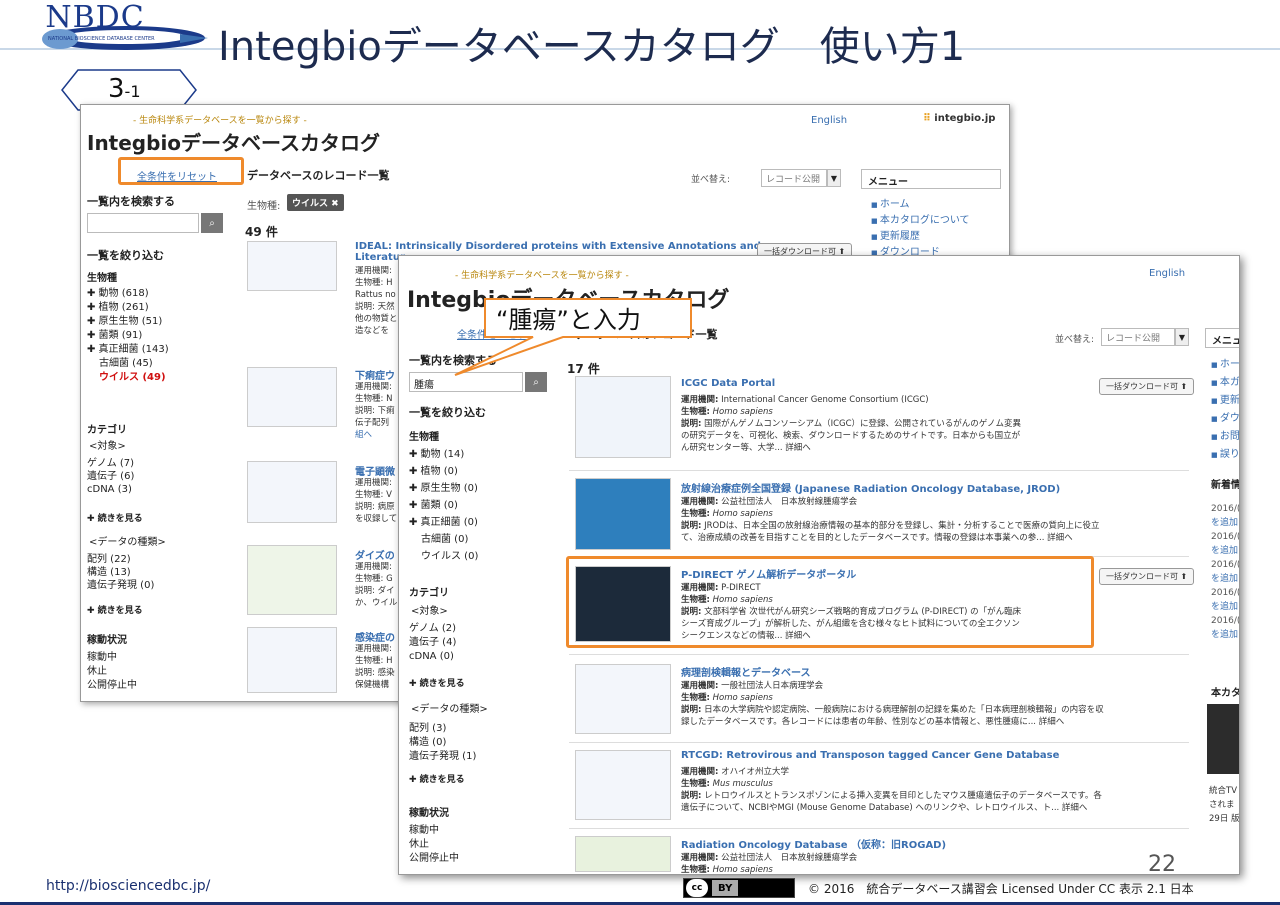 The image size is (1280, 905). Describe the element at coordinates (375, 636) in the screenshot. I see `record-title: 感染症の` at that location.